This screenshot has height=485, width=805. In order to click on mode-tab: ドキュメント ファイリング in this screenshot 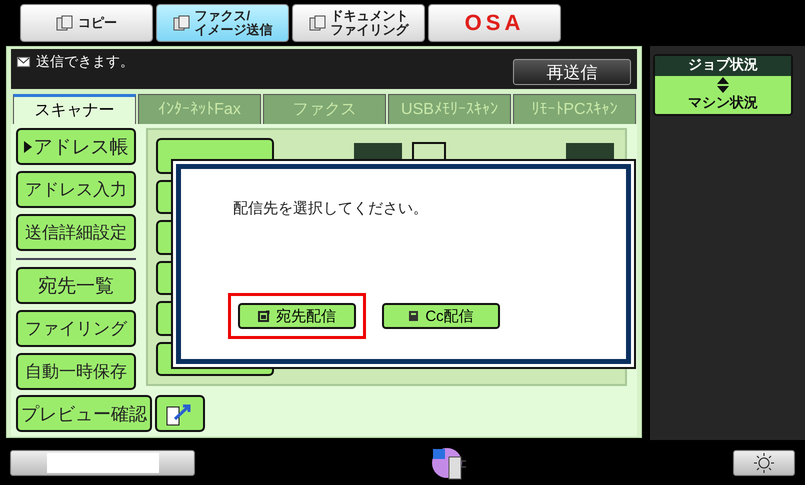, I will do `click(358, 23)`.